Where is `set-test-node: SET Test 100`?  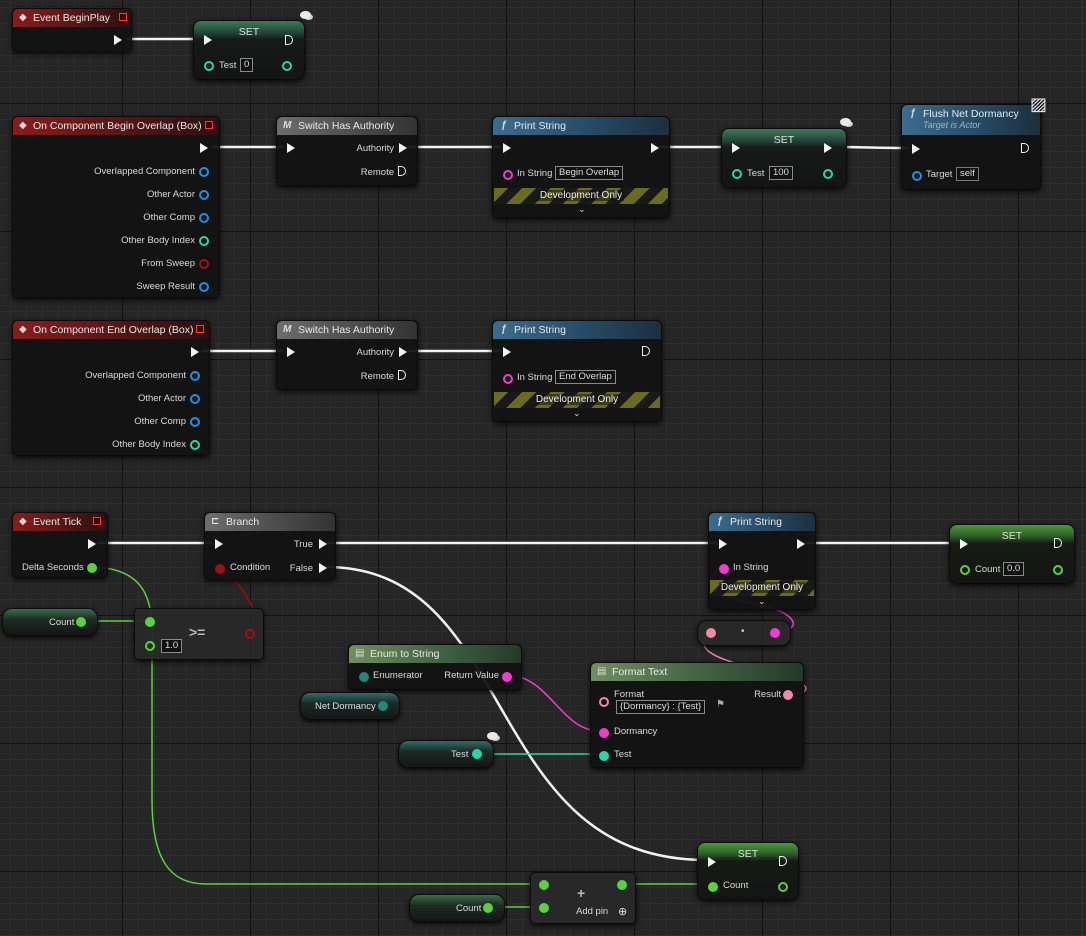 set-test-node: SET Test 100 is located at coordinates (784, 158).